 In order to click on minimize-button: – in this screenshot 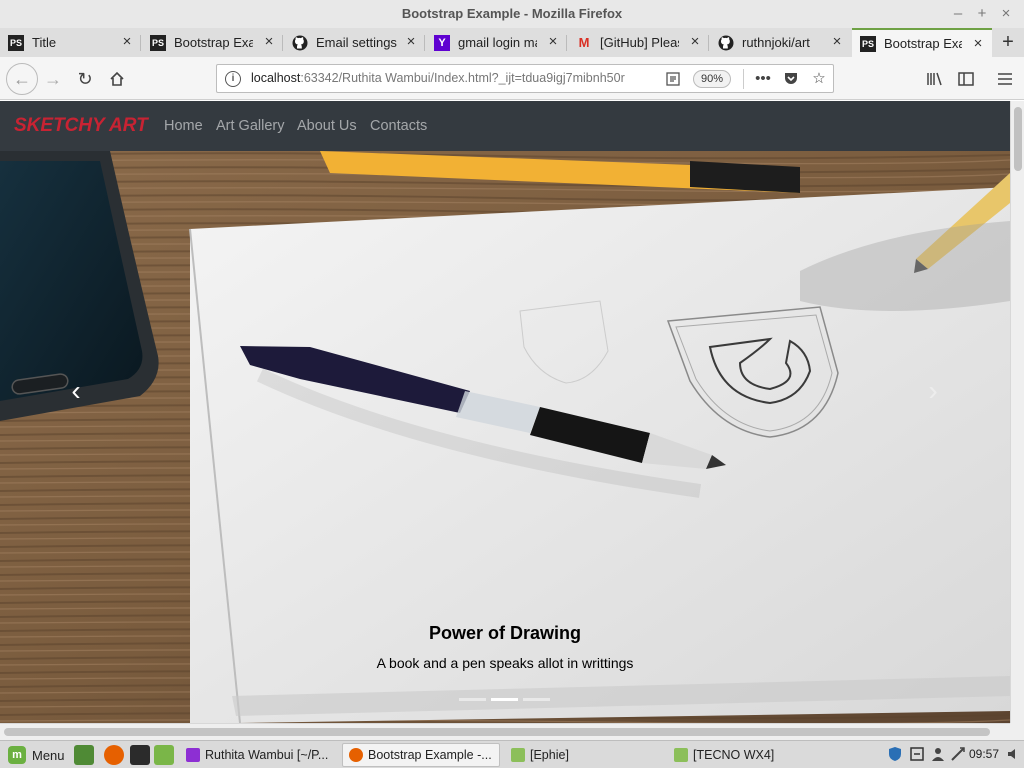, I will do `click(958, 14)`.